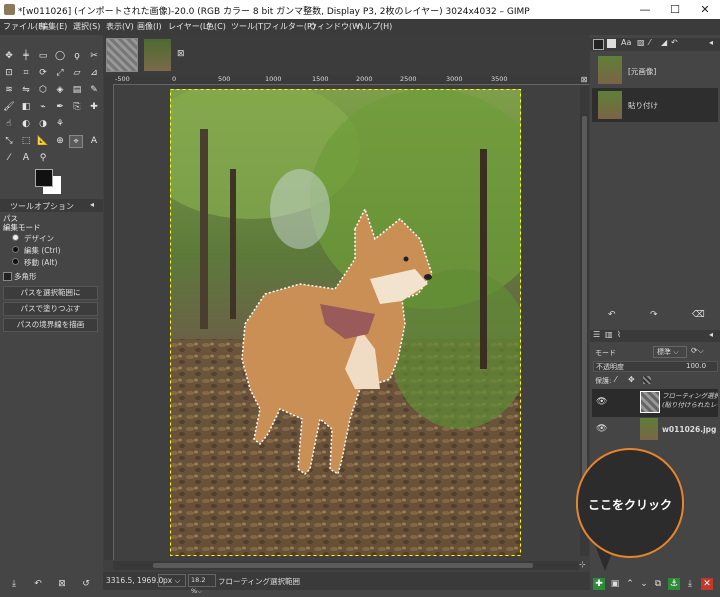  I want to click on zoom-lock-icon: ⊠, so click(584, 80).